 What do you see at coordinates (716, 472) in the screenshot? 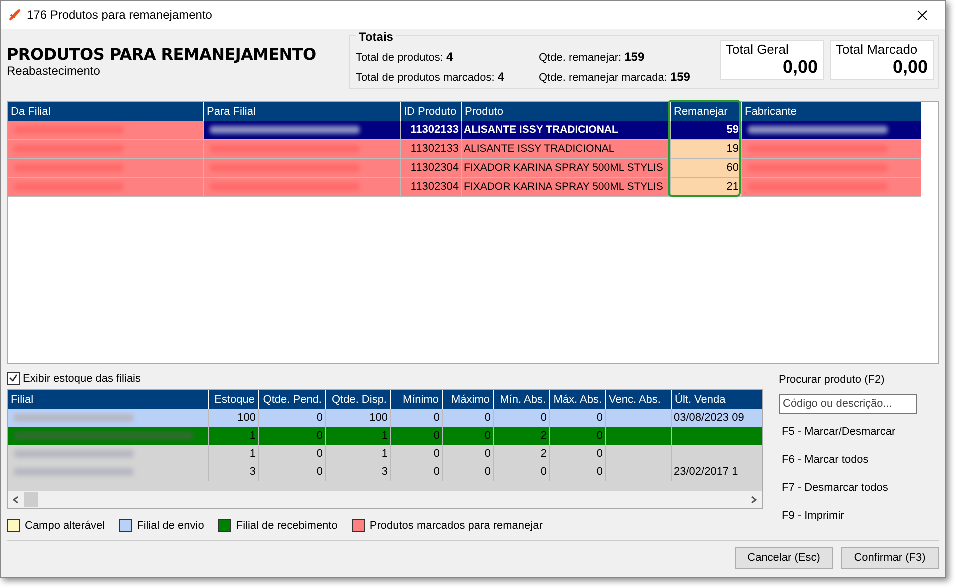
I see `table-cell: 23/02/2017 1` at bounding box center [716, 472].